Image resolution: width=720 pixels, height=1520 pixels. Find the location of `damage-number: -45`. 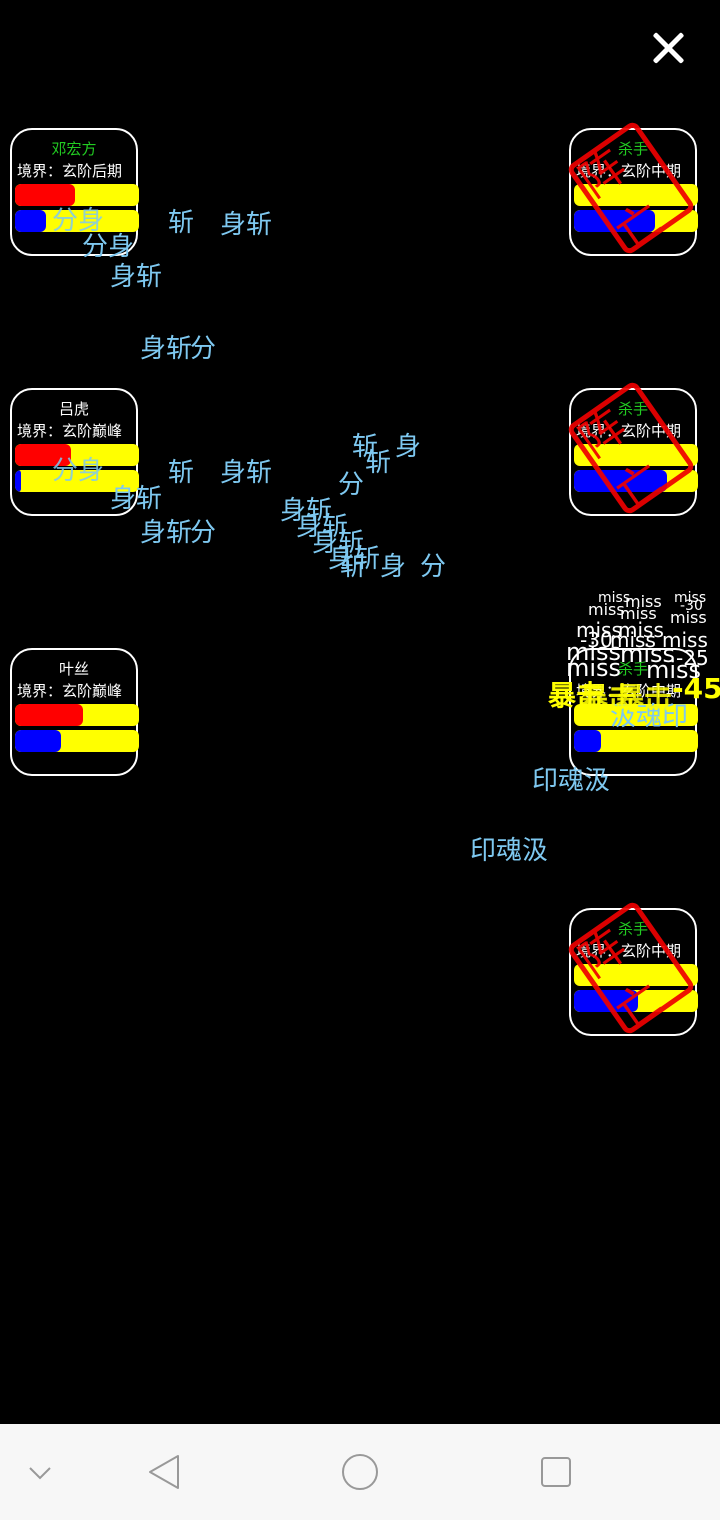

damage-number: -45 is located at coordinates (696, 688).